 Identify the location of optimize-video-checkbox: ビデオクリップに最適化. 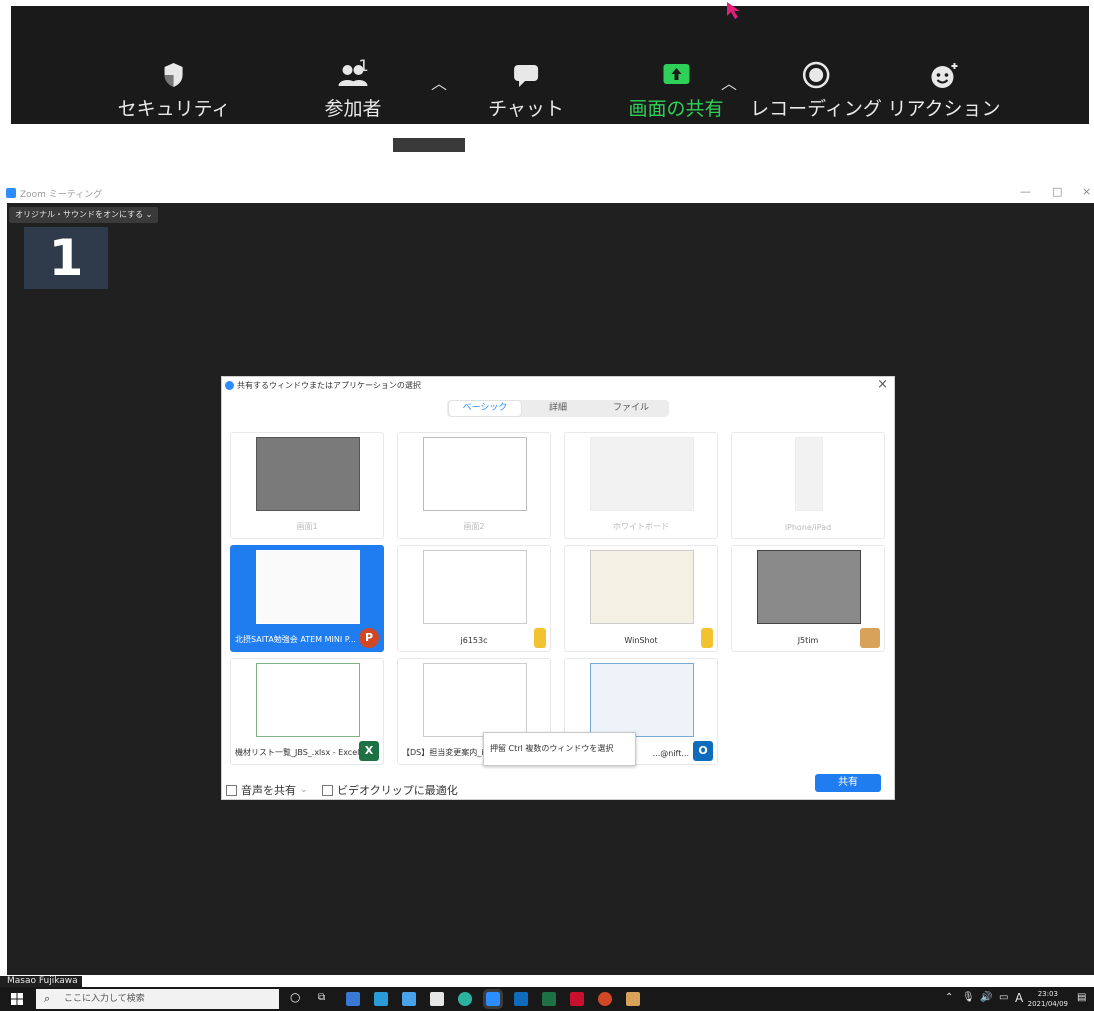
(390, 790).